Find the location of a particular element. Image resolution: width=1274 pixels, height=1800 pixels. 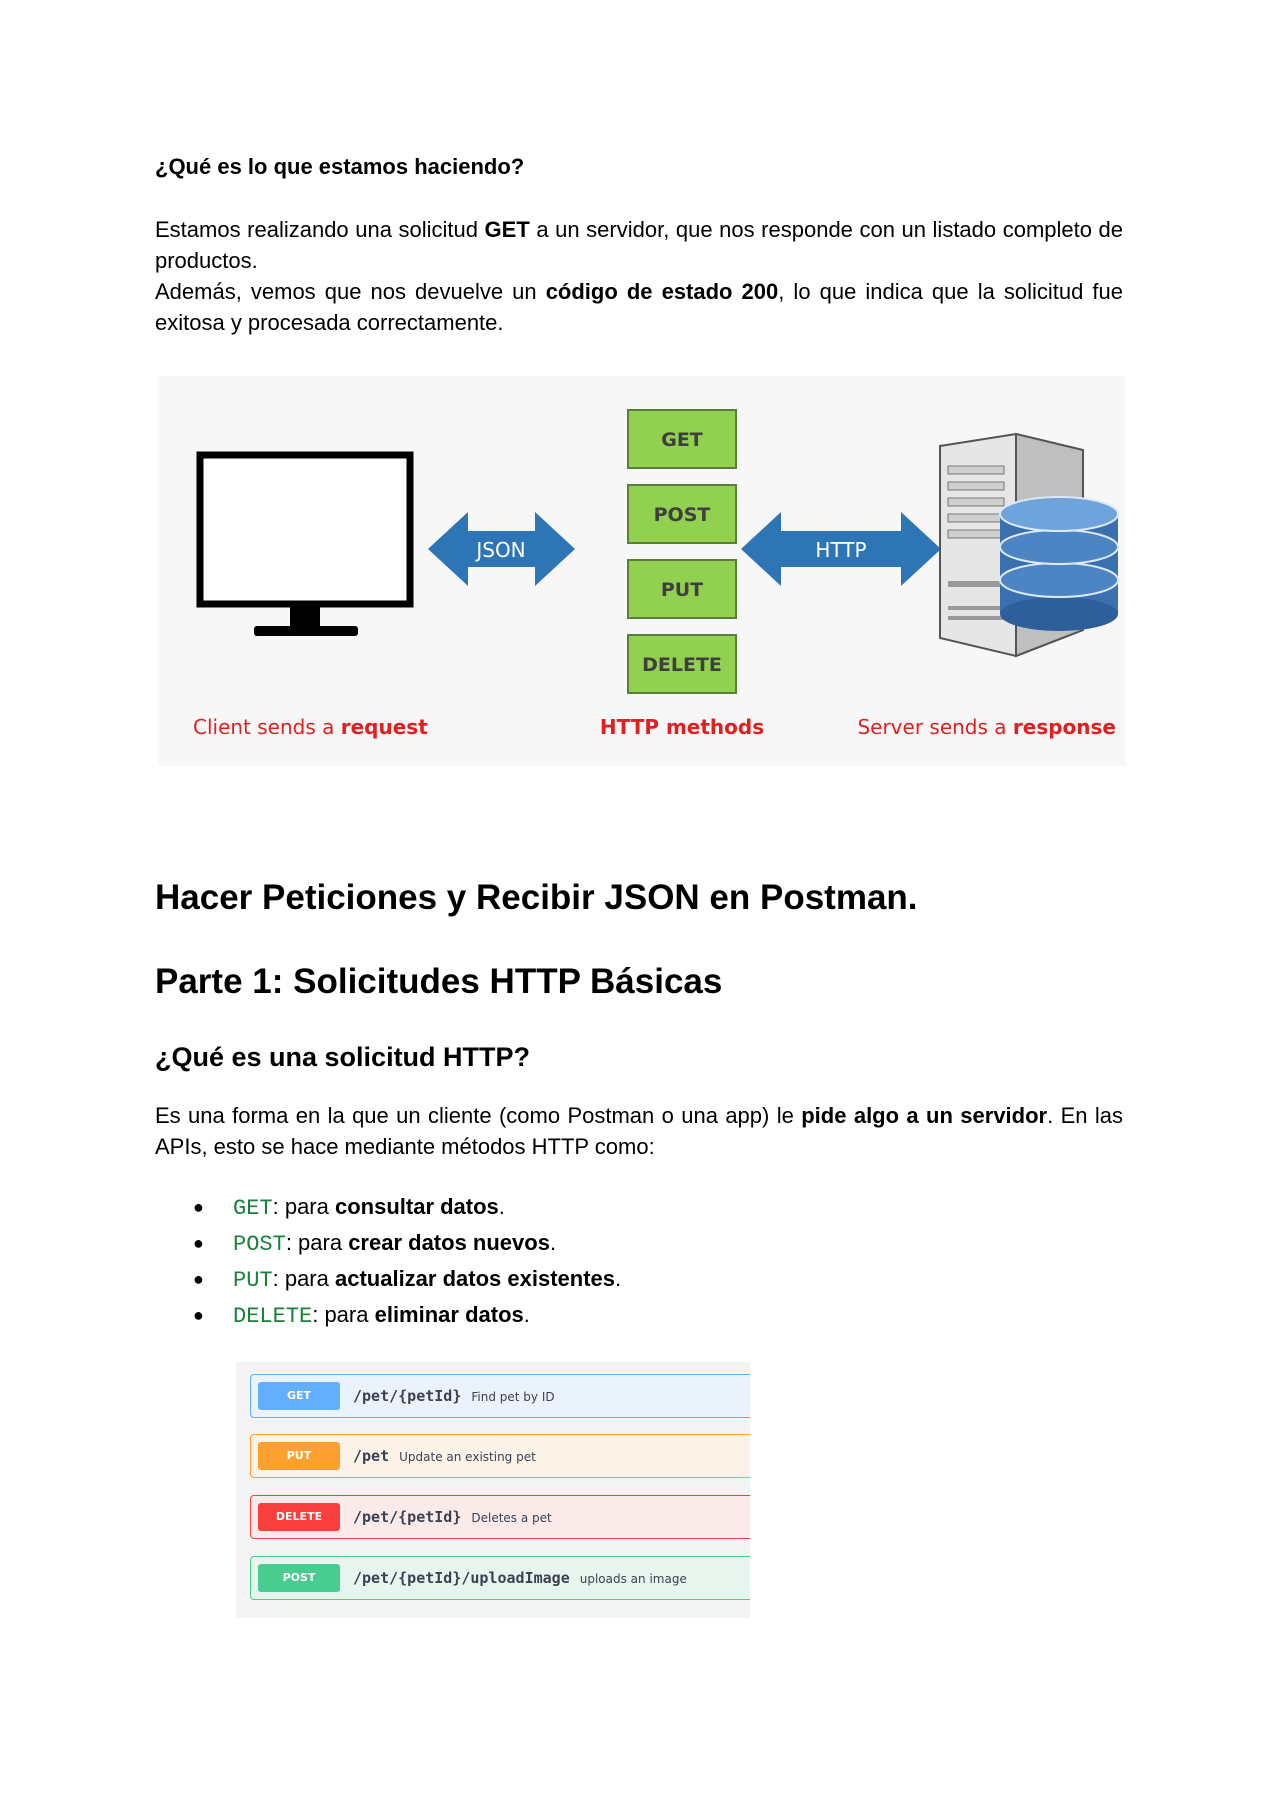

code-text: GET is located at coordinates (253, 1208).